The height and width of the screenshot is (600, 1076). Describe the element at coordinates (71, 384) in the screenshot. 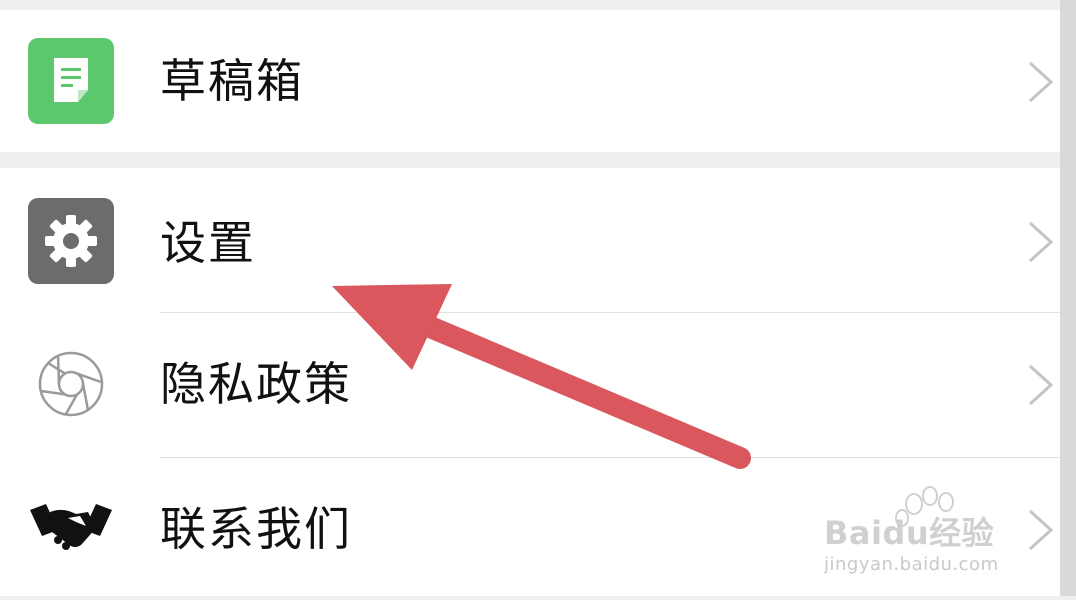

I see `privacy-aperture-icon` at that location.